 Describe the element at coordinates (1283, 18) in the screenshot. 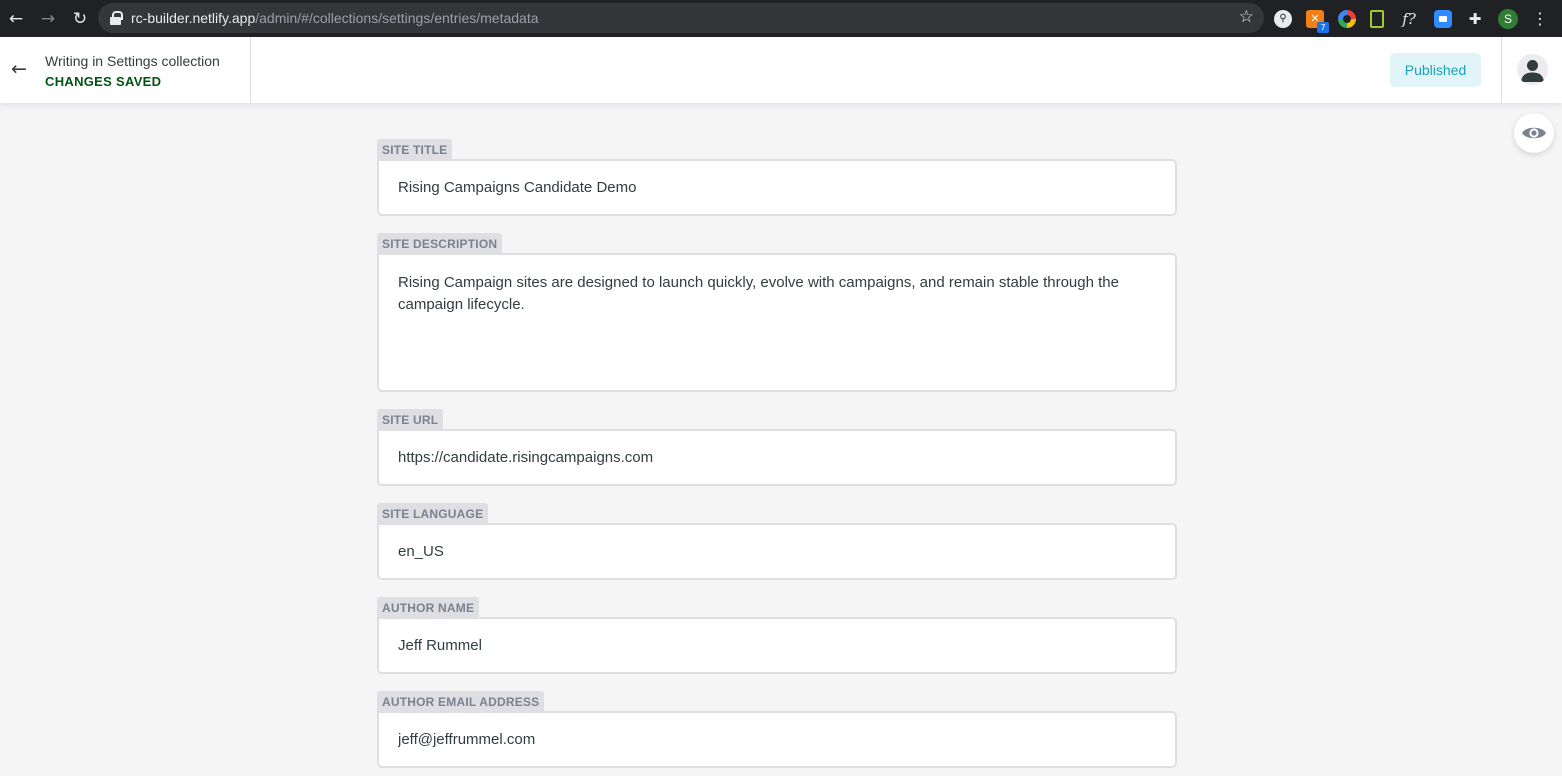

I see `password-manager-extension-icon: ⚲` at that location.